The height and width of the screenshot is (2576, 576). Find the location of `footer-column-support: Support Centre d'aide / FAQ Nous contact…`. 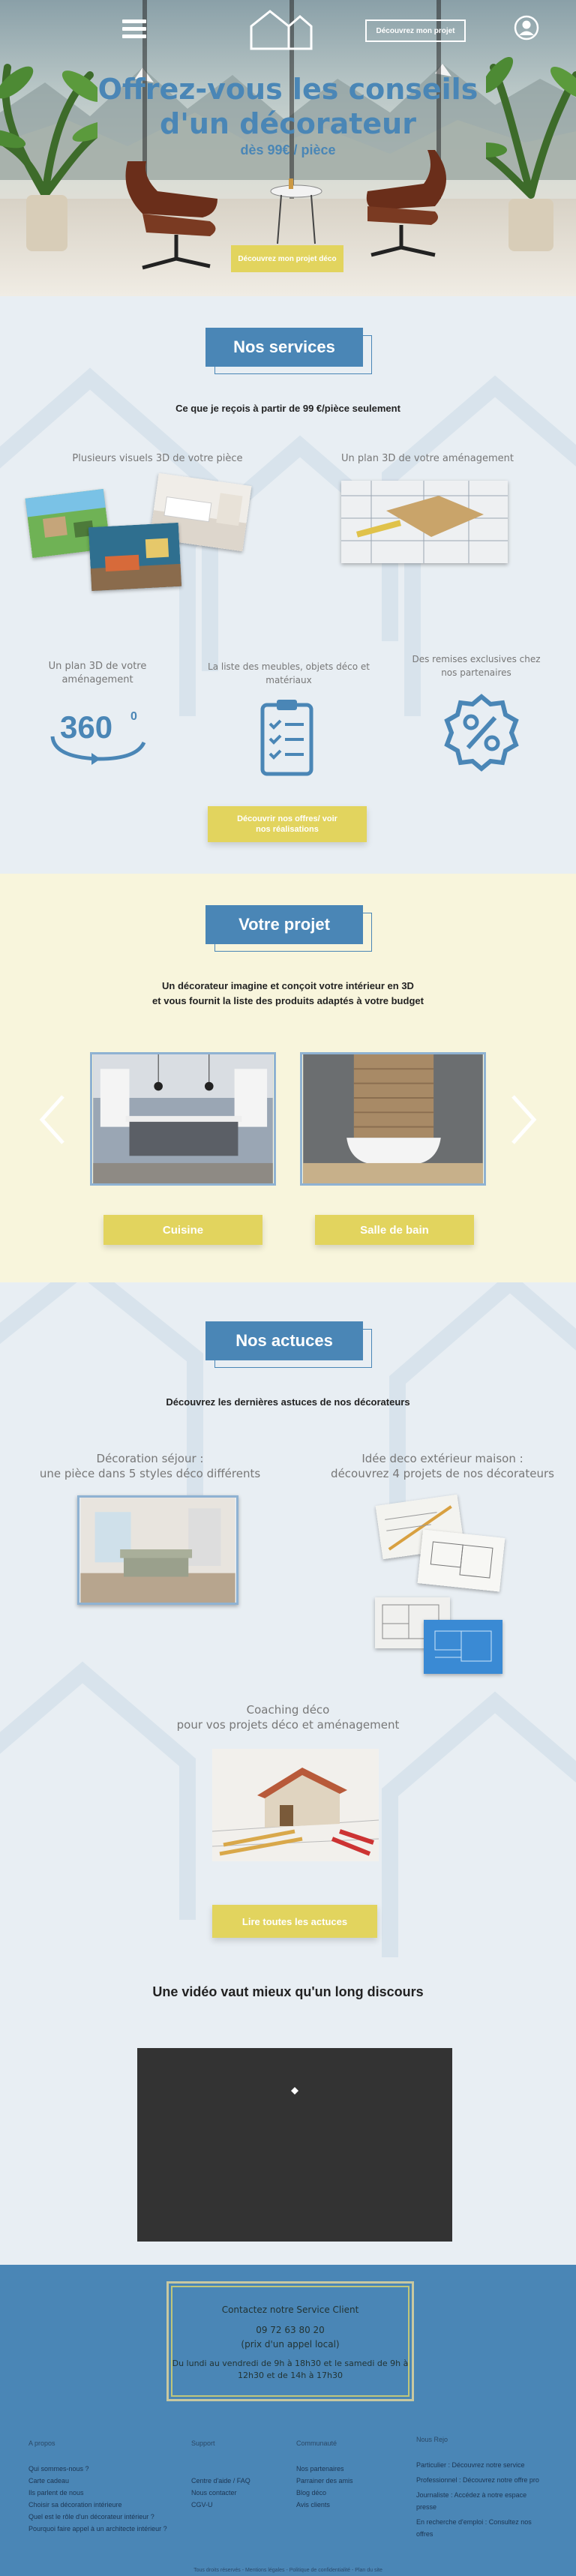

footer-column-support: Support Centre d'aide / FAQ Nous contact… is located at coordinates (236, 2474).